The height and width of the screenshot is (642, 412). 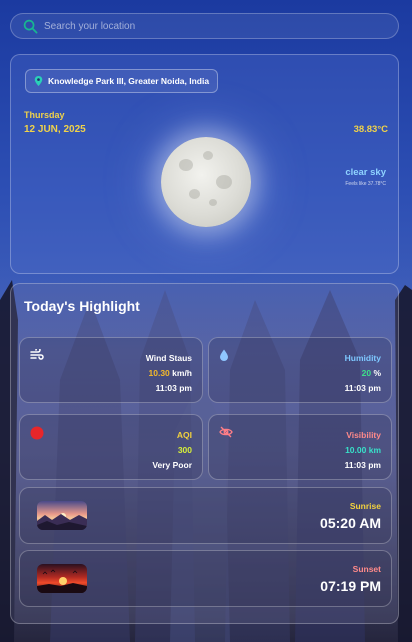 I want to click on aqi-label: AQI, so click(x=184, y=435).